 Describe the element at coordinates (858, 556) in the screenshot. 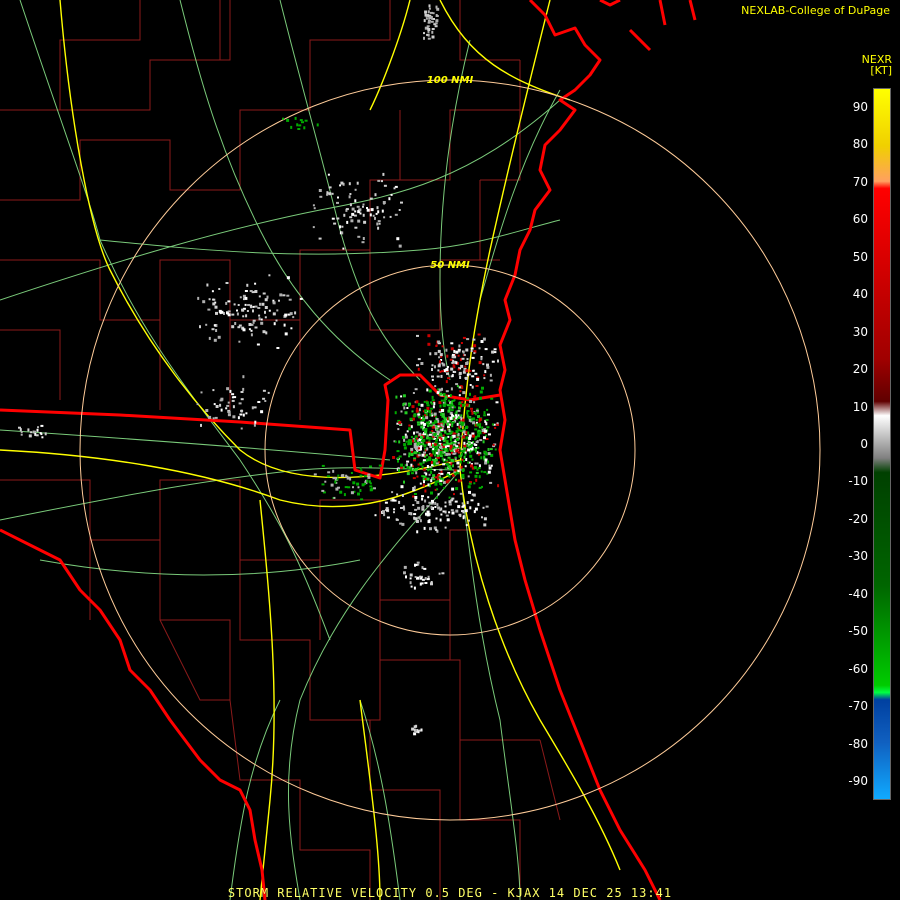

I see `legend-tick: -30` at that location.